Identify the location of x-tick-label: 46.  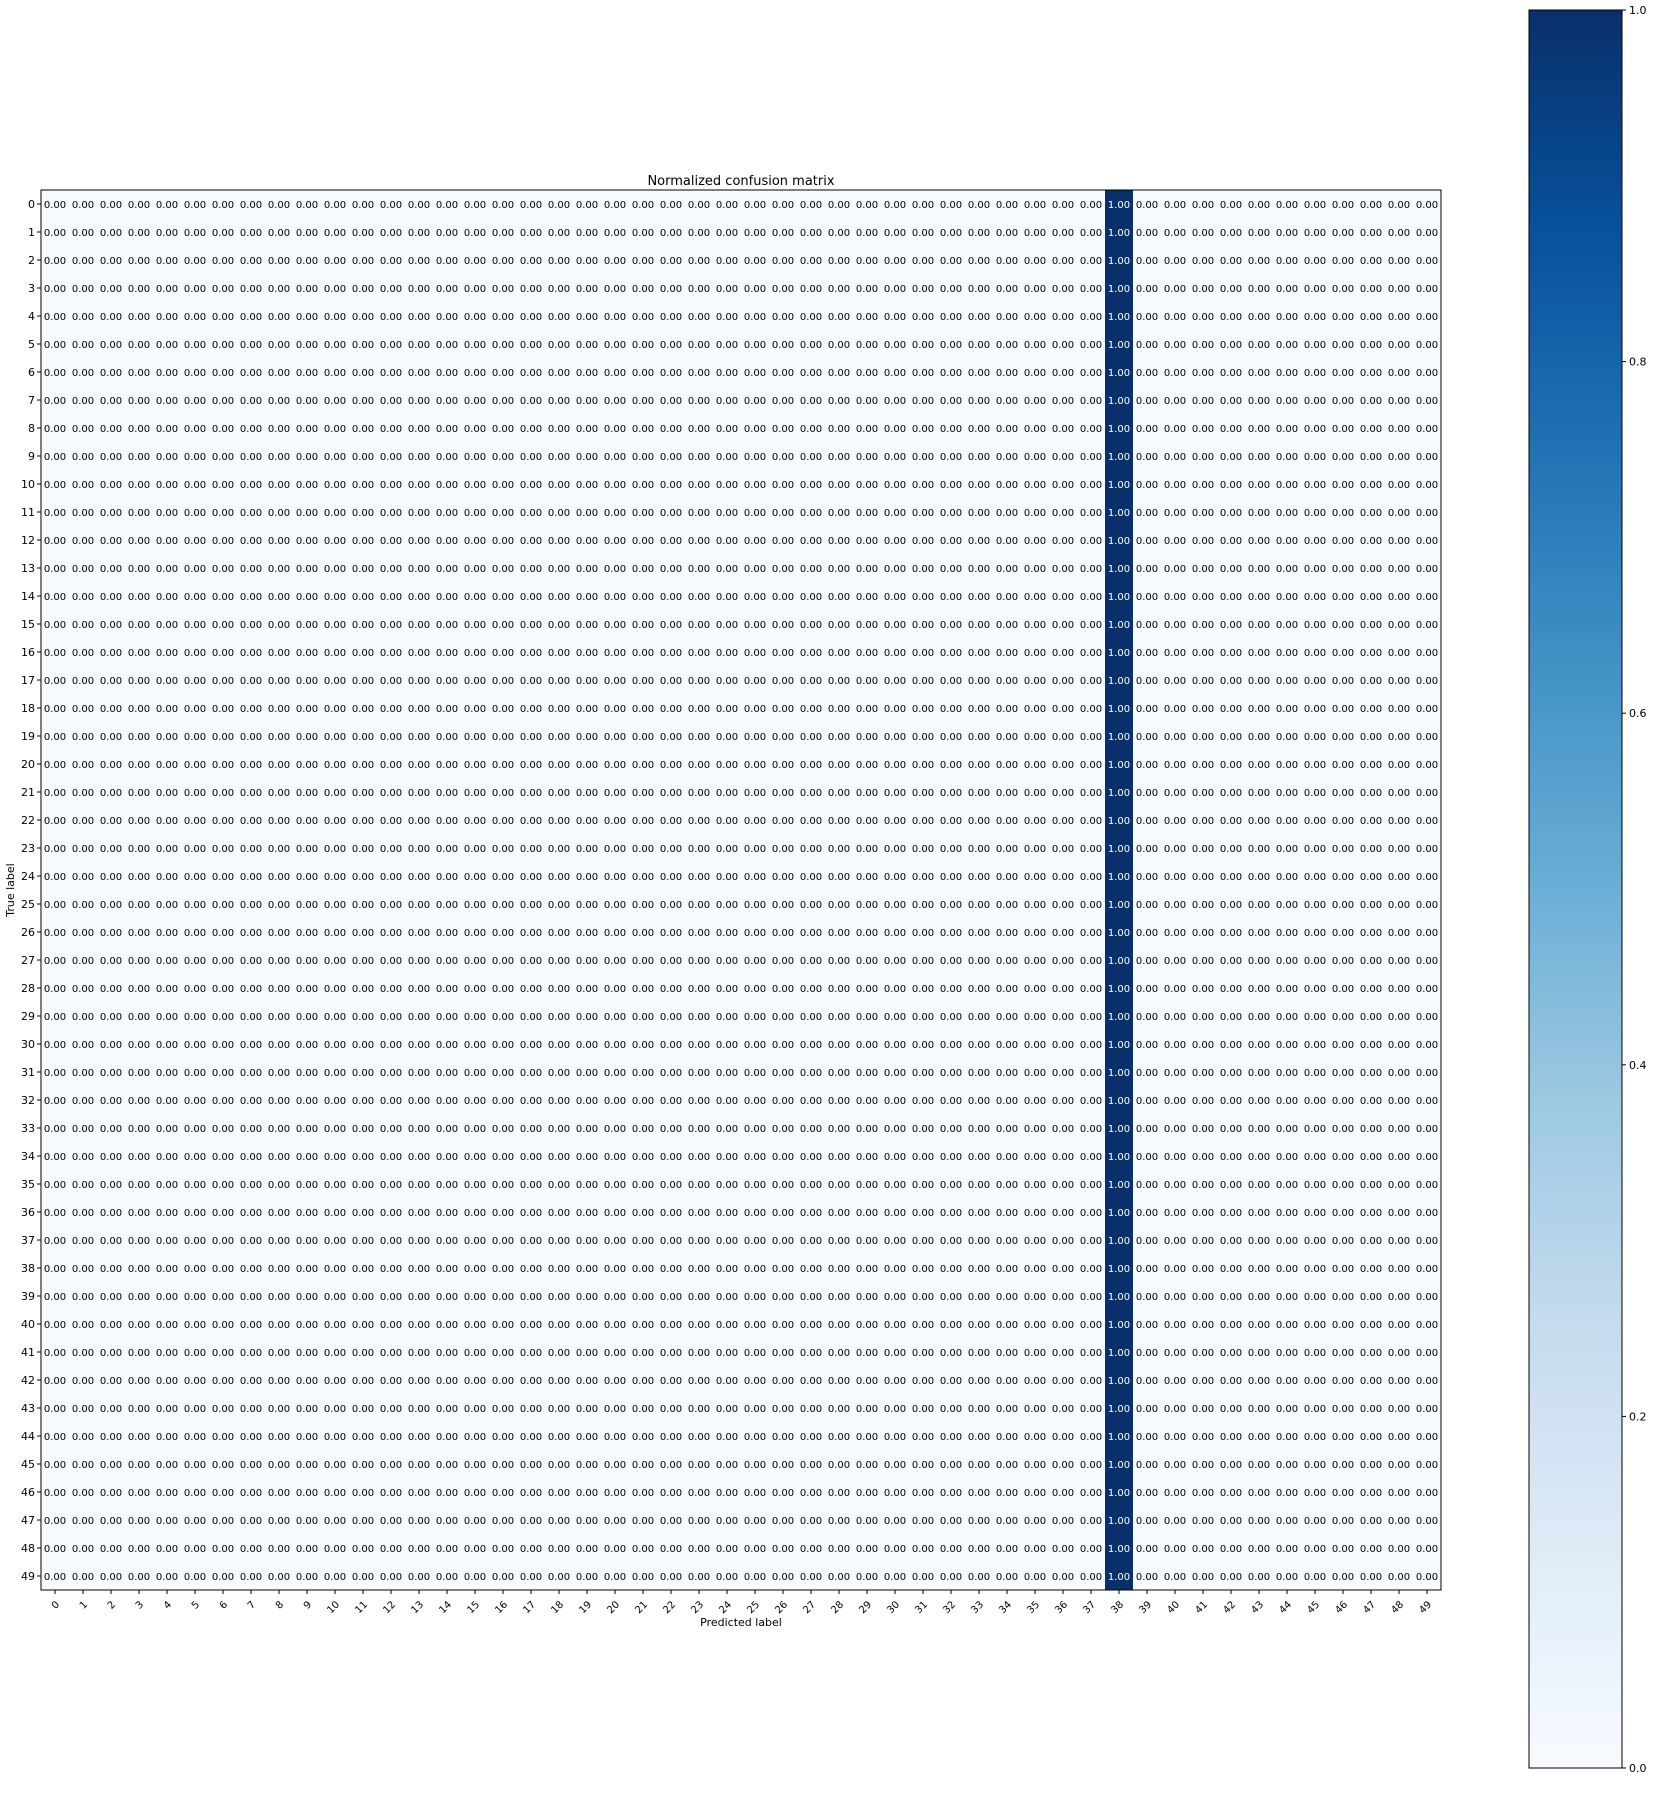
(1341, 1607).